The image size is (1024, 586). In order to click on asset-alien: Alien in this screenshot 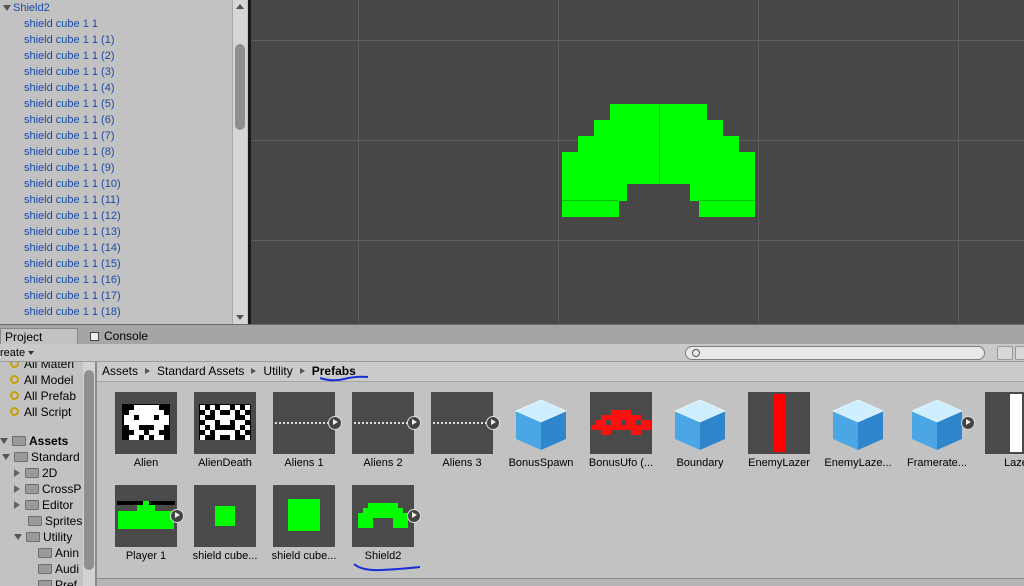, I will do `click(138, 428)`.